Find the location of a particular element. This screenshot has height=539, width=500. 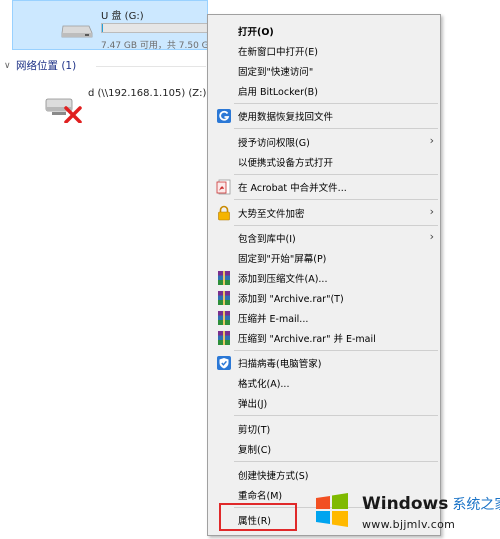

menu-item-label: 压缩到 "Archive.rar" 并 E-mail is located at coordinates (307, 339).